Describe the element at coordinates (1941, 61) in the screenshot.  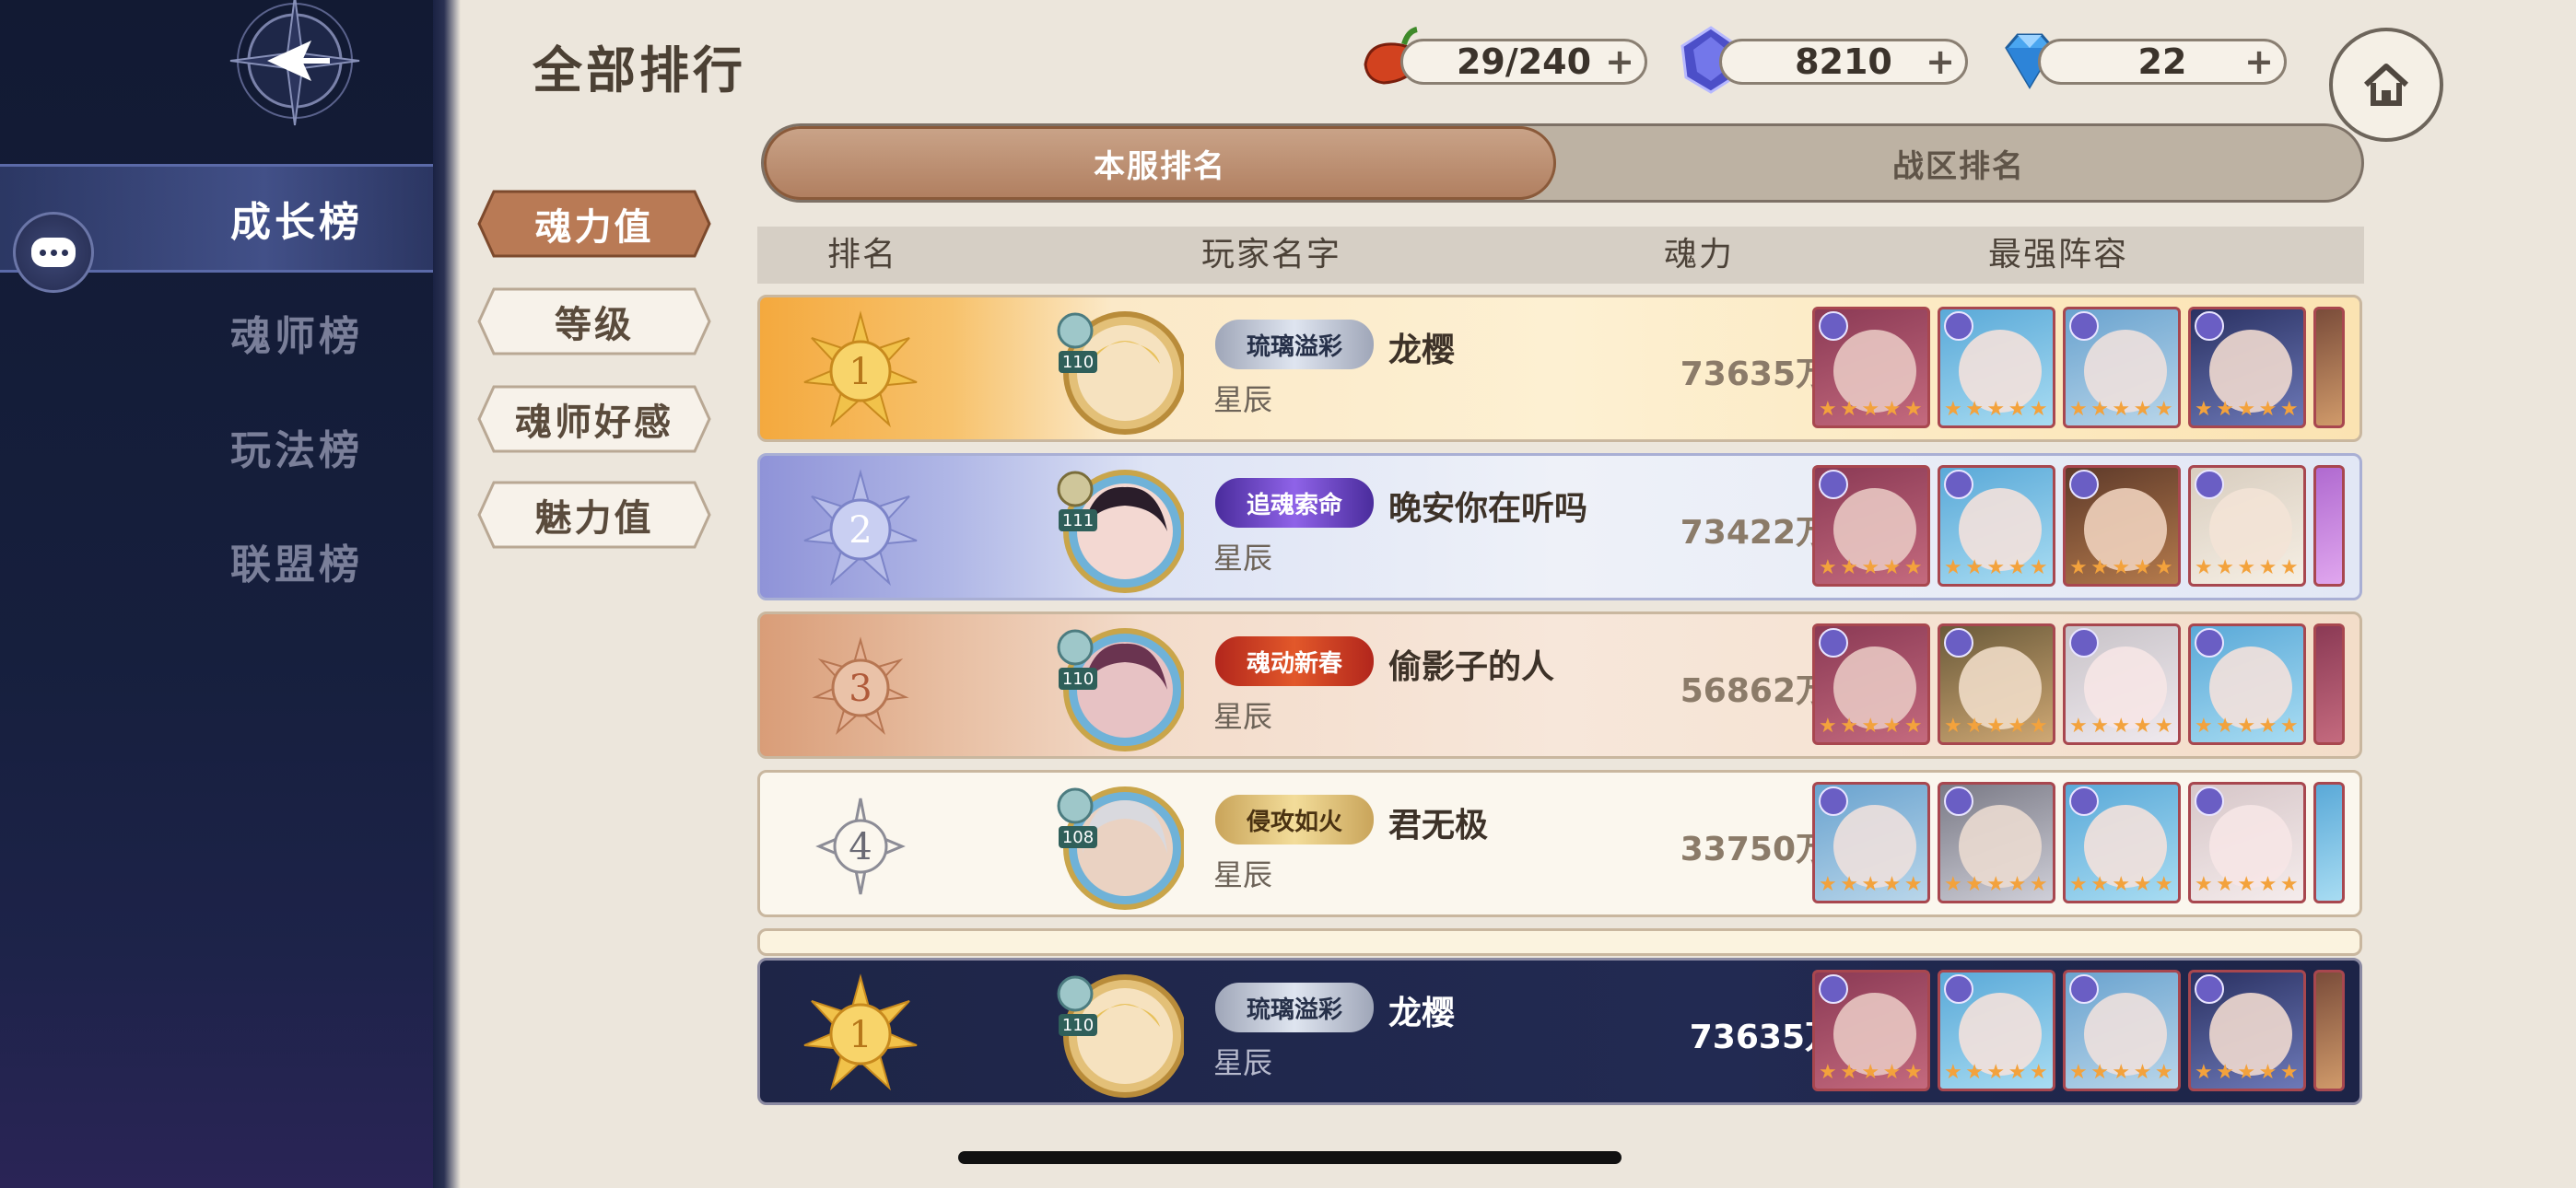
I see `add-crystal-button: +` at that location.